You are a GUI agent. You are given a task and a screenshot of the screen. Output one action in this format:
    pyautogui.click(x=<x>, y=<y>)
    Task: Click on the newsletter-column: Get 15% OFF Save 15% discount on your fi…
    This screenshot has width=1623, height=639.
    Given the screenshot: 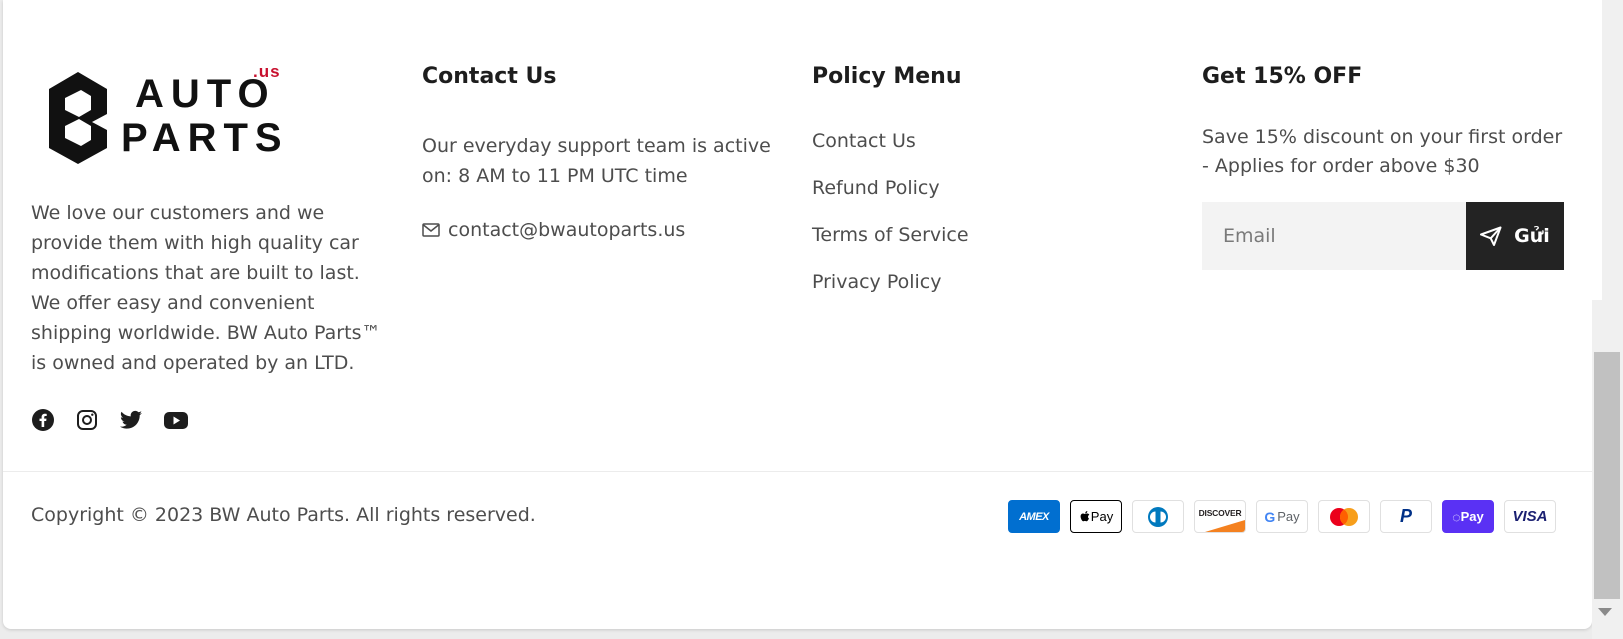 What is the action you would take?
    pyautogui.click(x=1387, y=166)
    